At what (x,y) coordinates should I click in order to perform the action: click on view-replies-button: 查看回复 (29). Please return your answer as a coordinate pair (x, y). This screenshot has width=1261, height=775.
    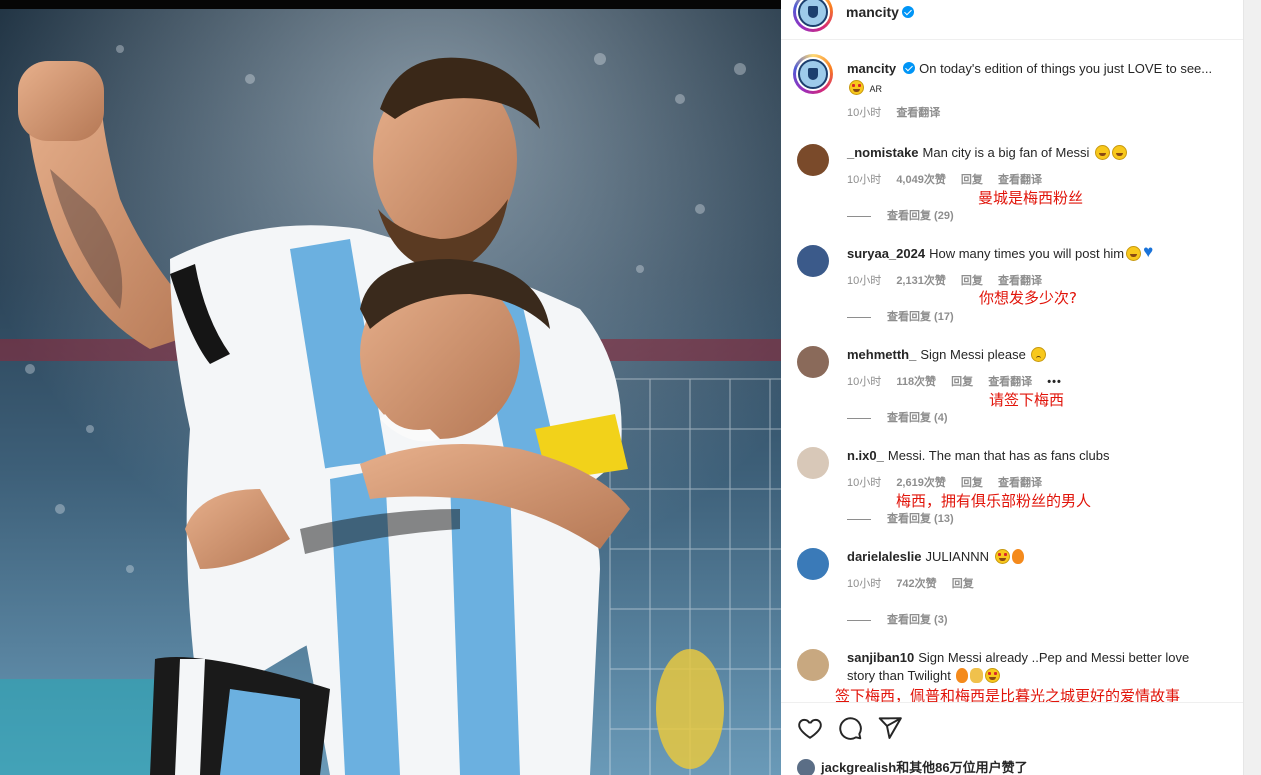
    Looking at the image, I should click on (900, 215).